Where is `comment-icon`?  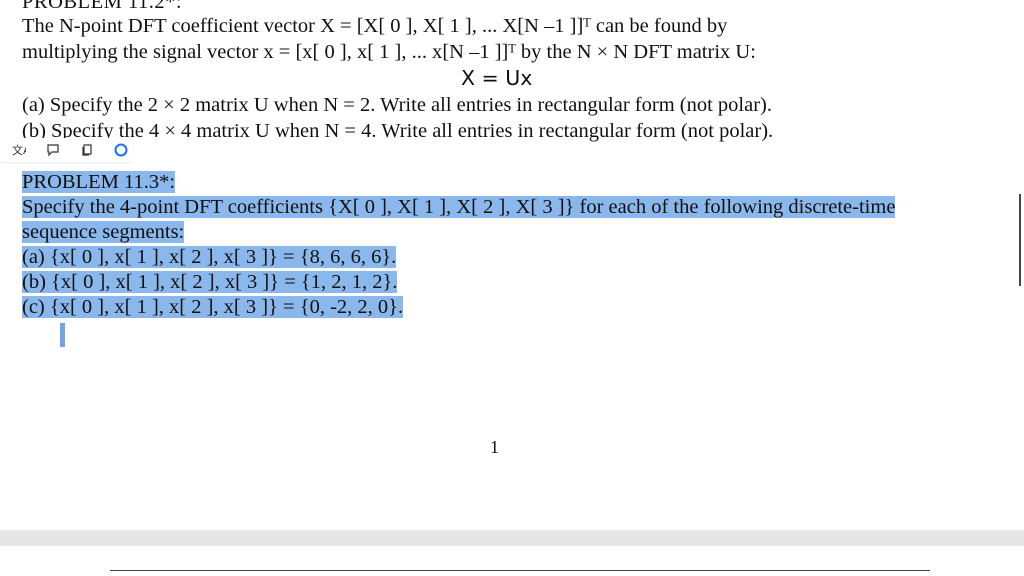
comment-icon is located at coordinates (53, 150).